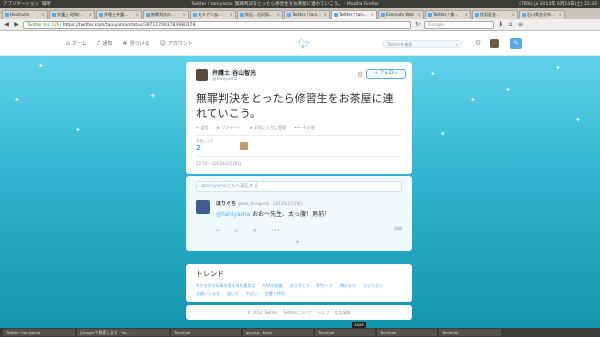 The width and height of the screenshot is (600, 337). I want to click on author-avatar, so click(202, 75).